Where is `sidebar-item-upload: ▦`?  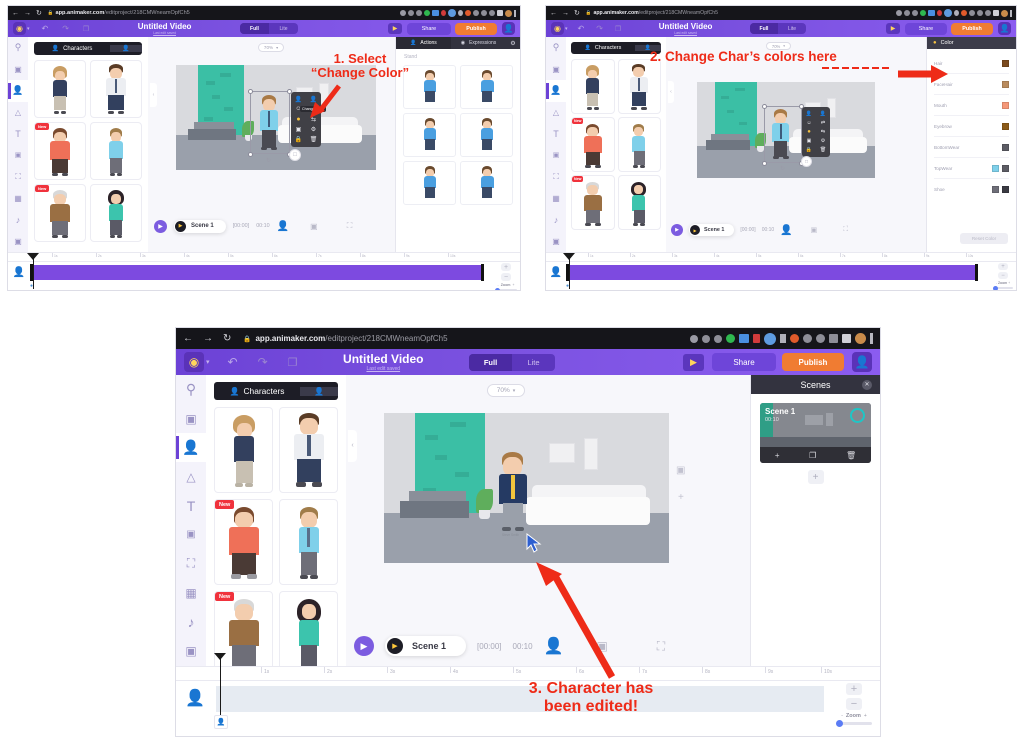 sidebar-item-upload: ▦ is located at coordinates (556, 199).